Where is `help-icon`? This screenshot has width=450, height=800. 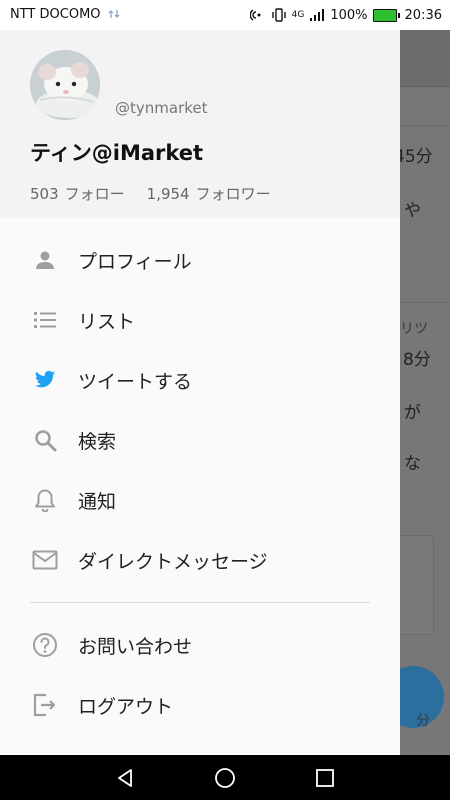 help-icon is located at coordinates (45, 645).